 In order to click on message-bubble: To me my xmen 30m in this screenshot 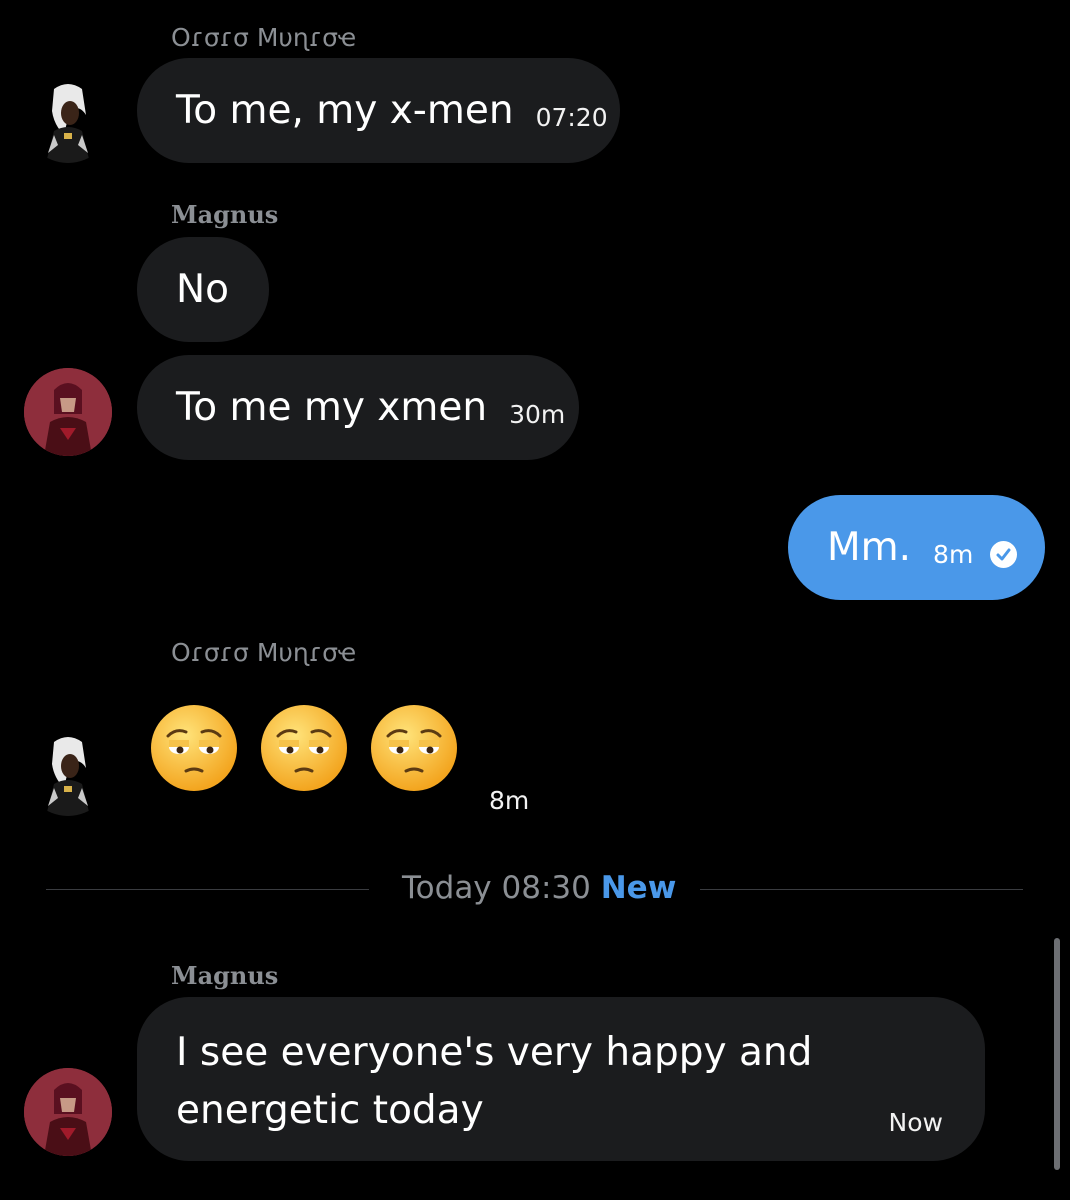, I will do `click(358, 407)`.